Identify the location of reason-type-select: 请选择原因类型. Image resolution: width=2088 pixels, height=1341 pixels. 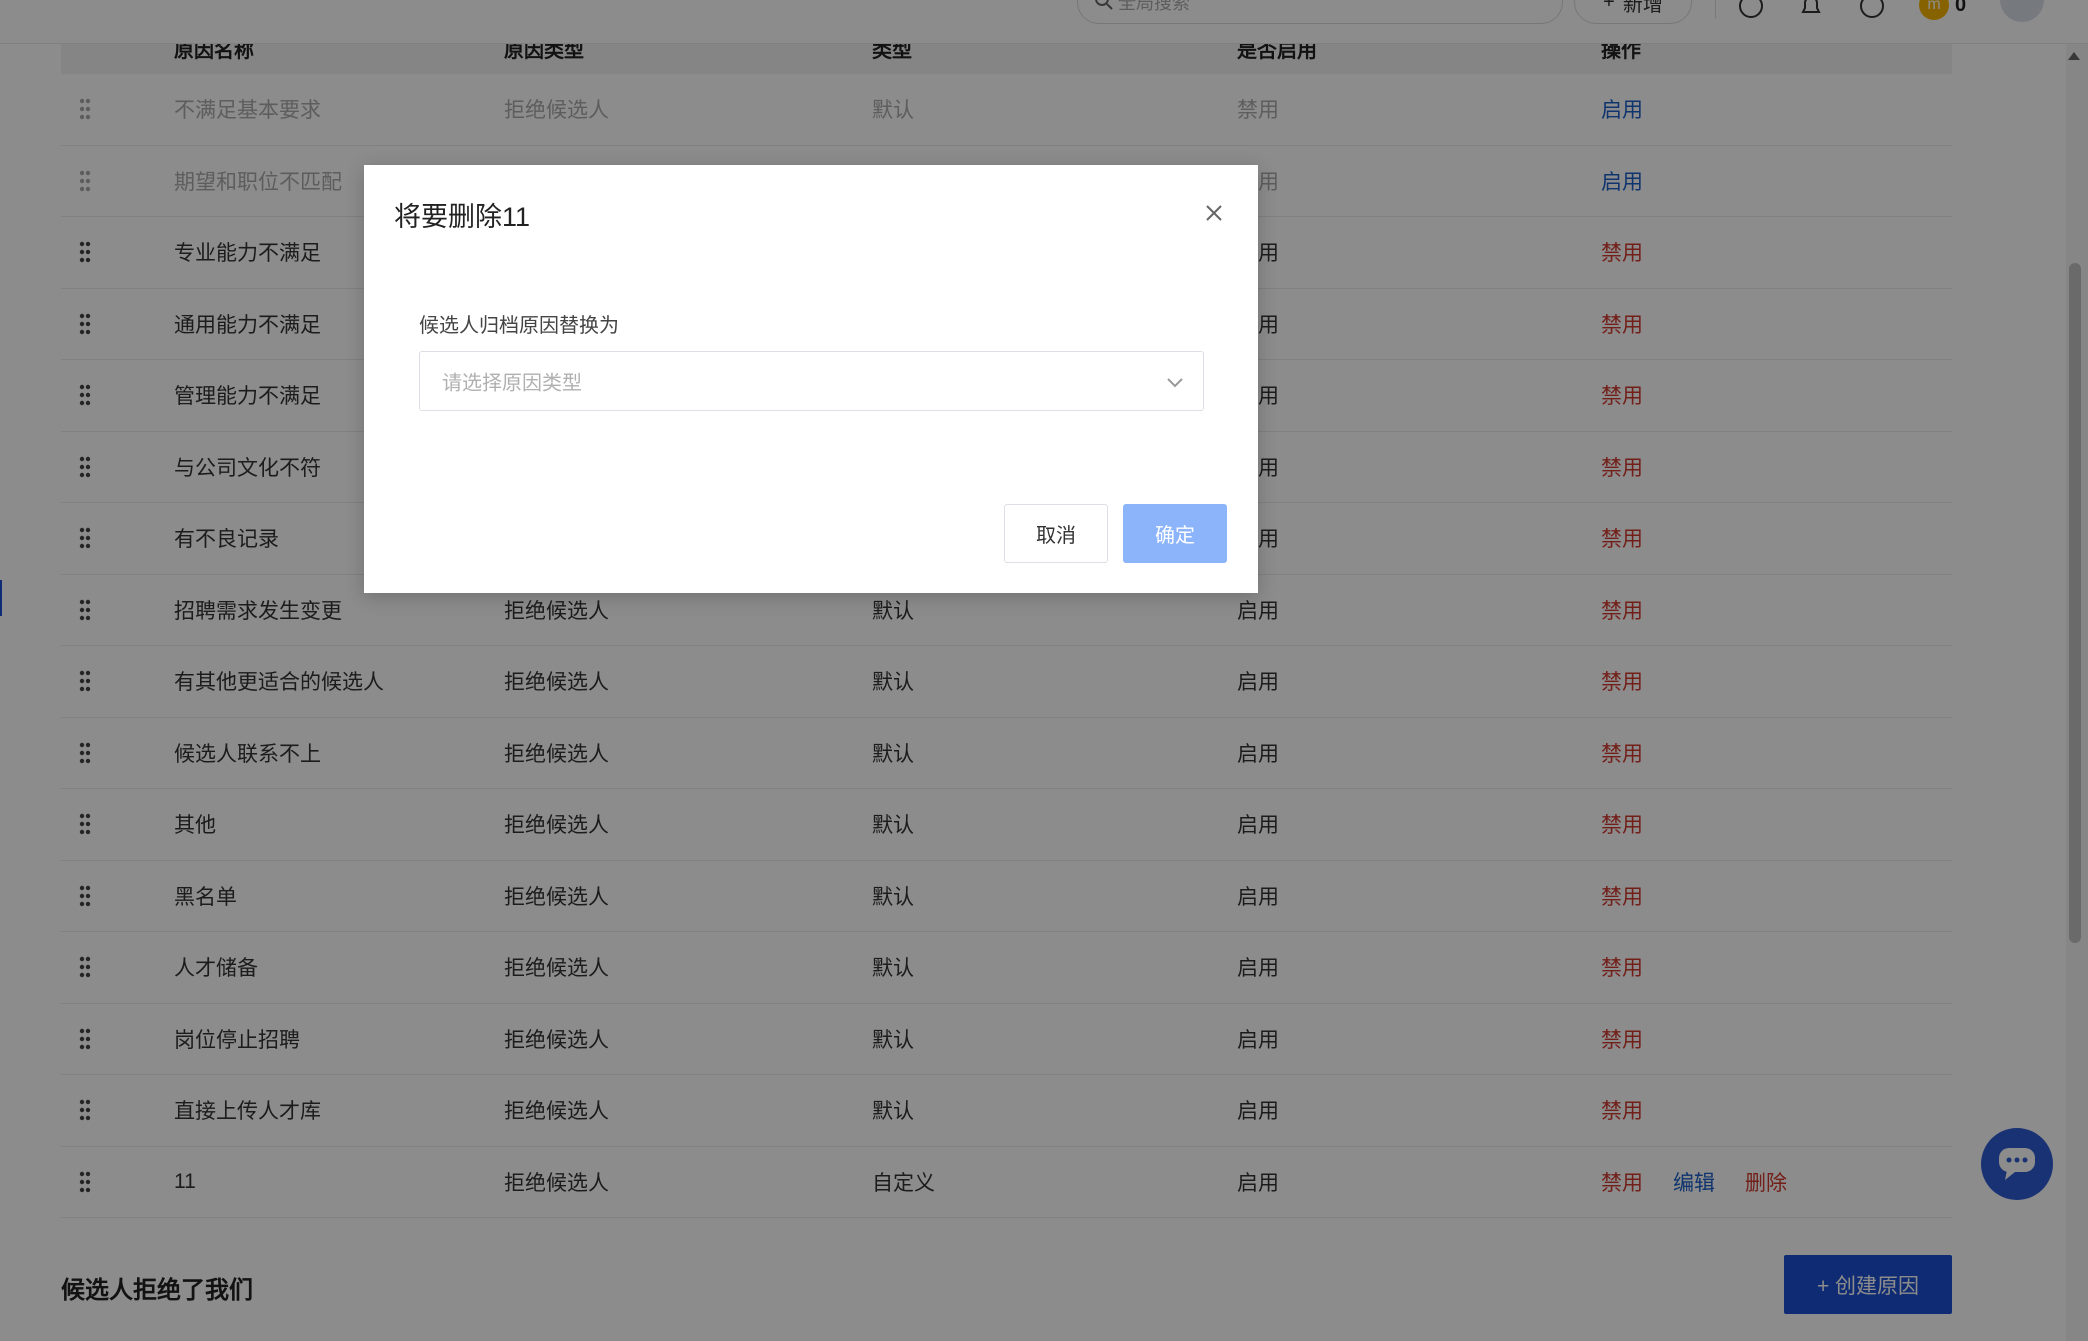
(811, 381).